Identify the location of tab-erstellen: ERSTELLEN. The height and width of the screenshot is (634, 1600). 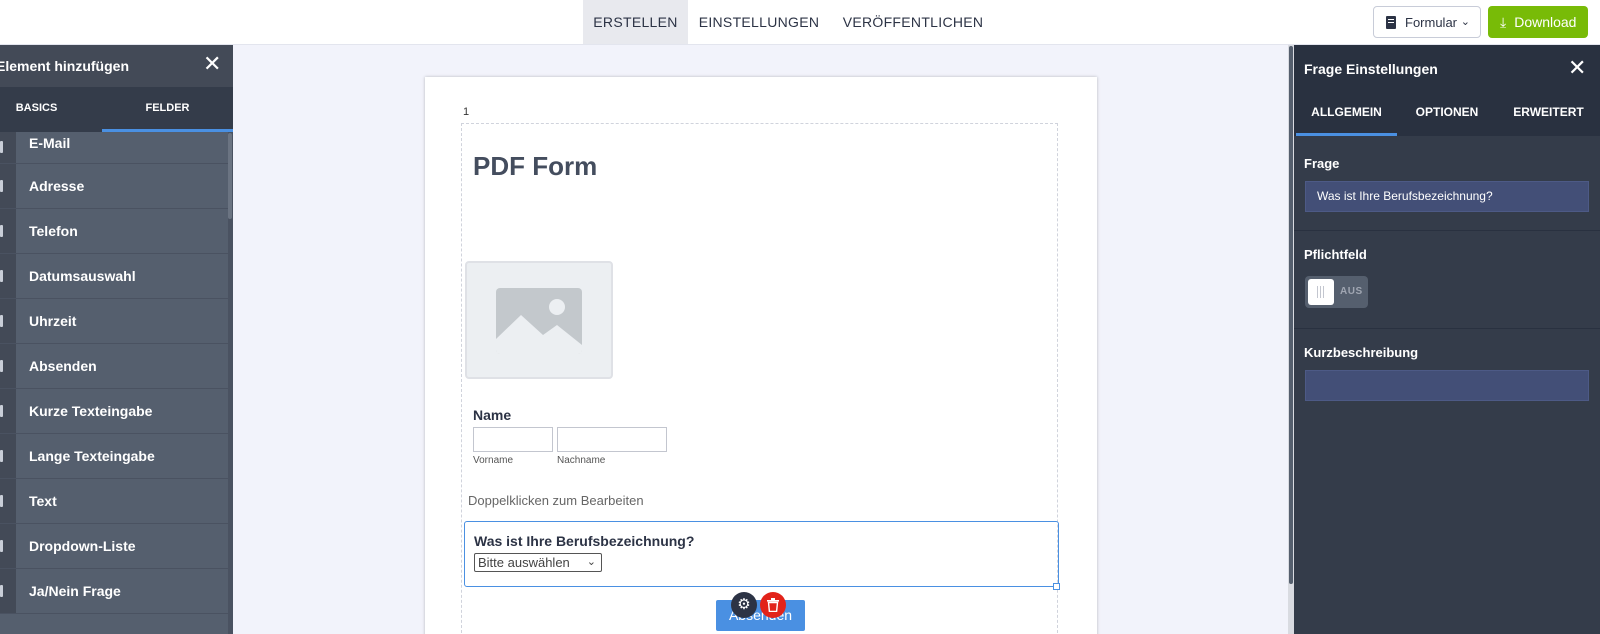
(635, 22).